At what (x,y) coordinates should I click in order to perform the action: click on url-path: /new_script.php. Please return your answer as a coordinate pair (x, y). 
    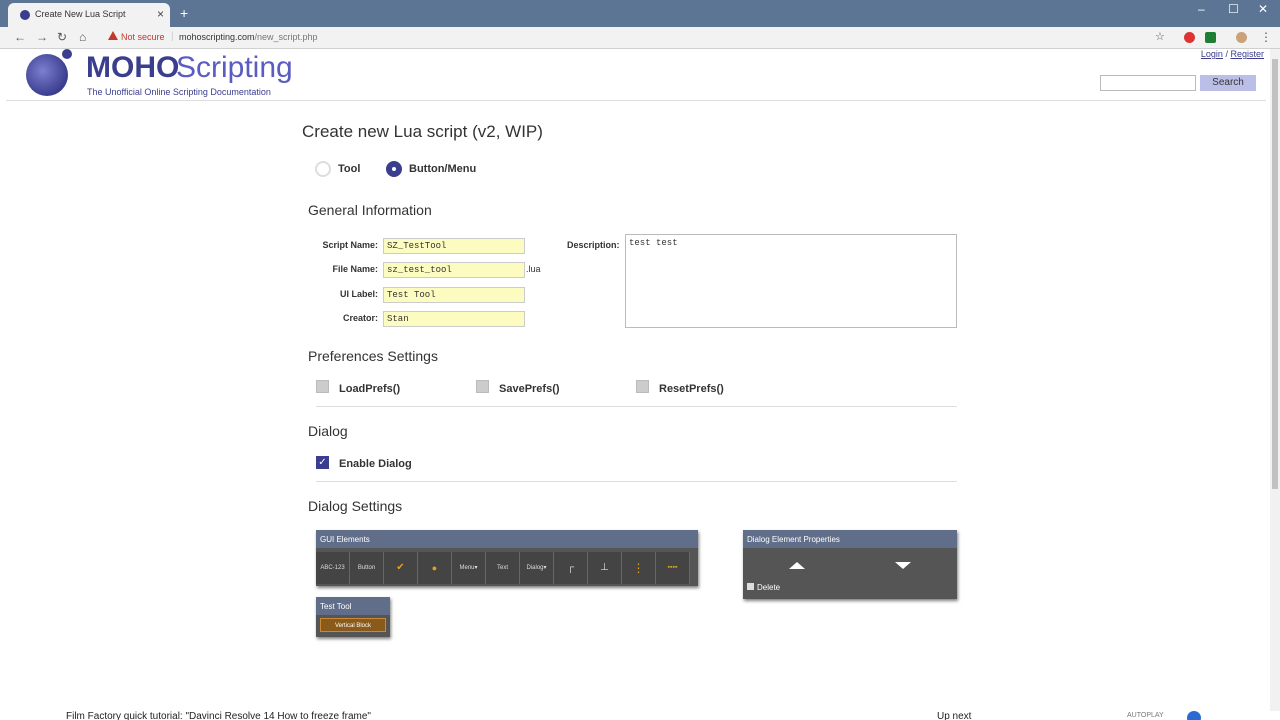
    Looking at the image, I should click on (286, 37).